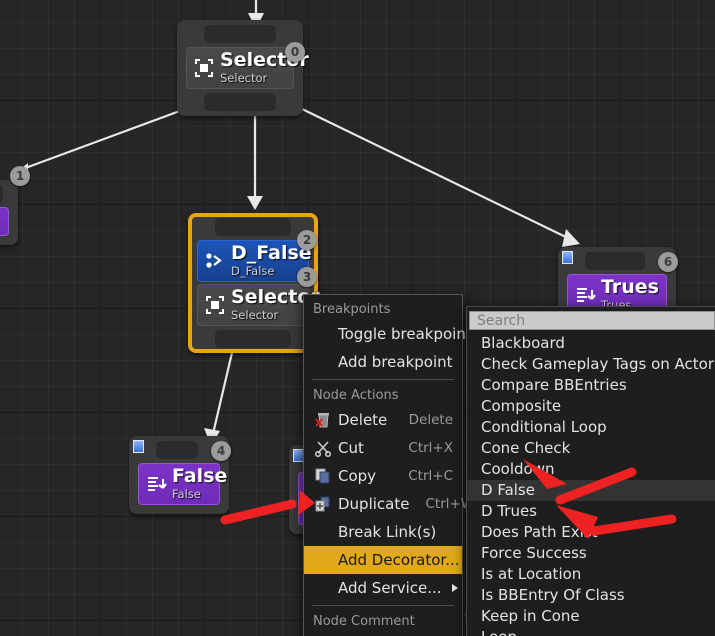  Describe the element at coordinates (387, 531) in the screenshot. I see `menu-item-label: Break Link(s)` at that location.